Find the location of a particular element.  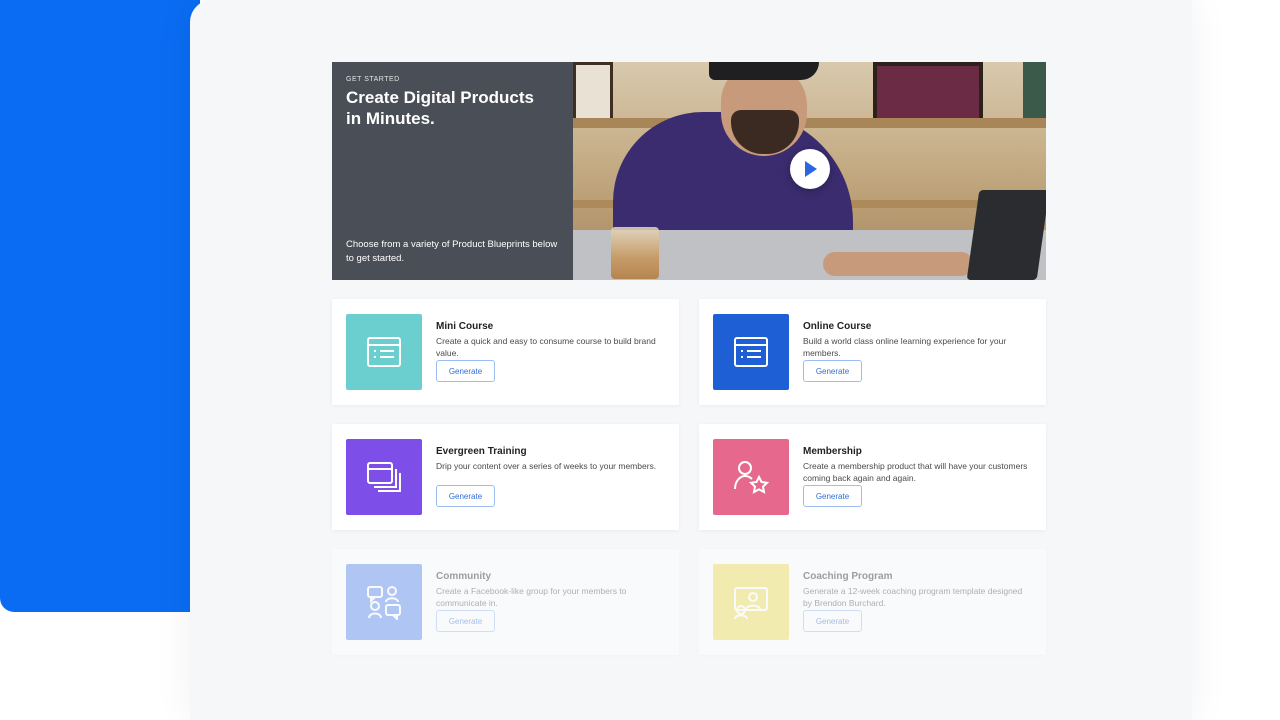

drink-glass is located at coordinates (635, 253).